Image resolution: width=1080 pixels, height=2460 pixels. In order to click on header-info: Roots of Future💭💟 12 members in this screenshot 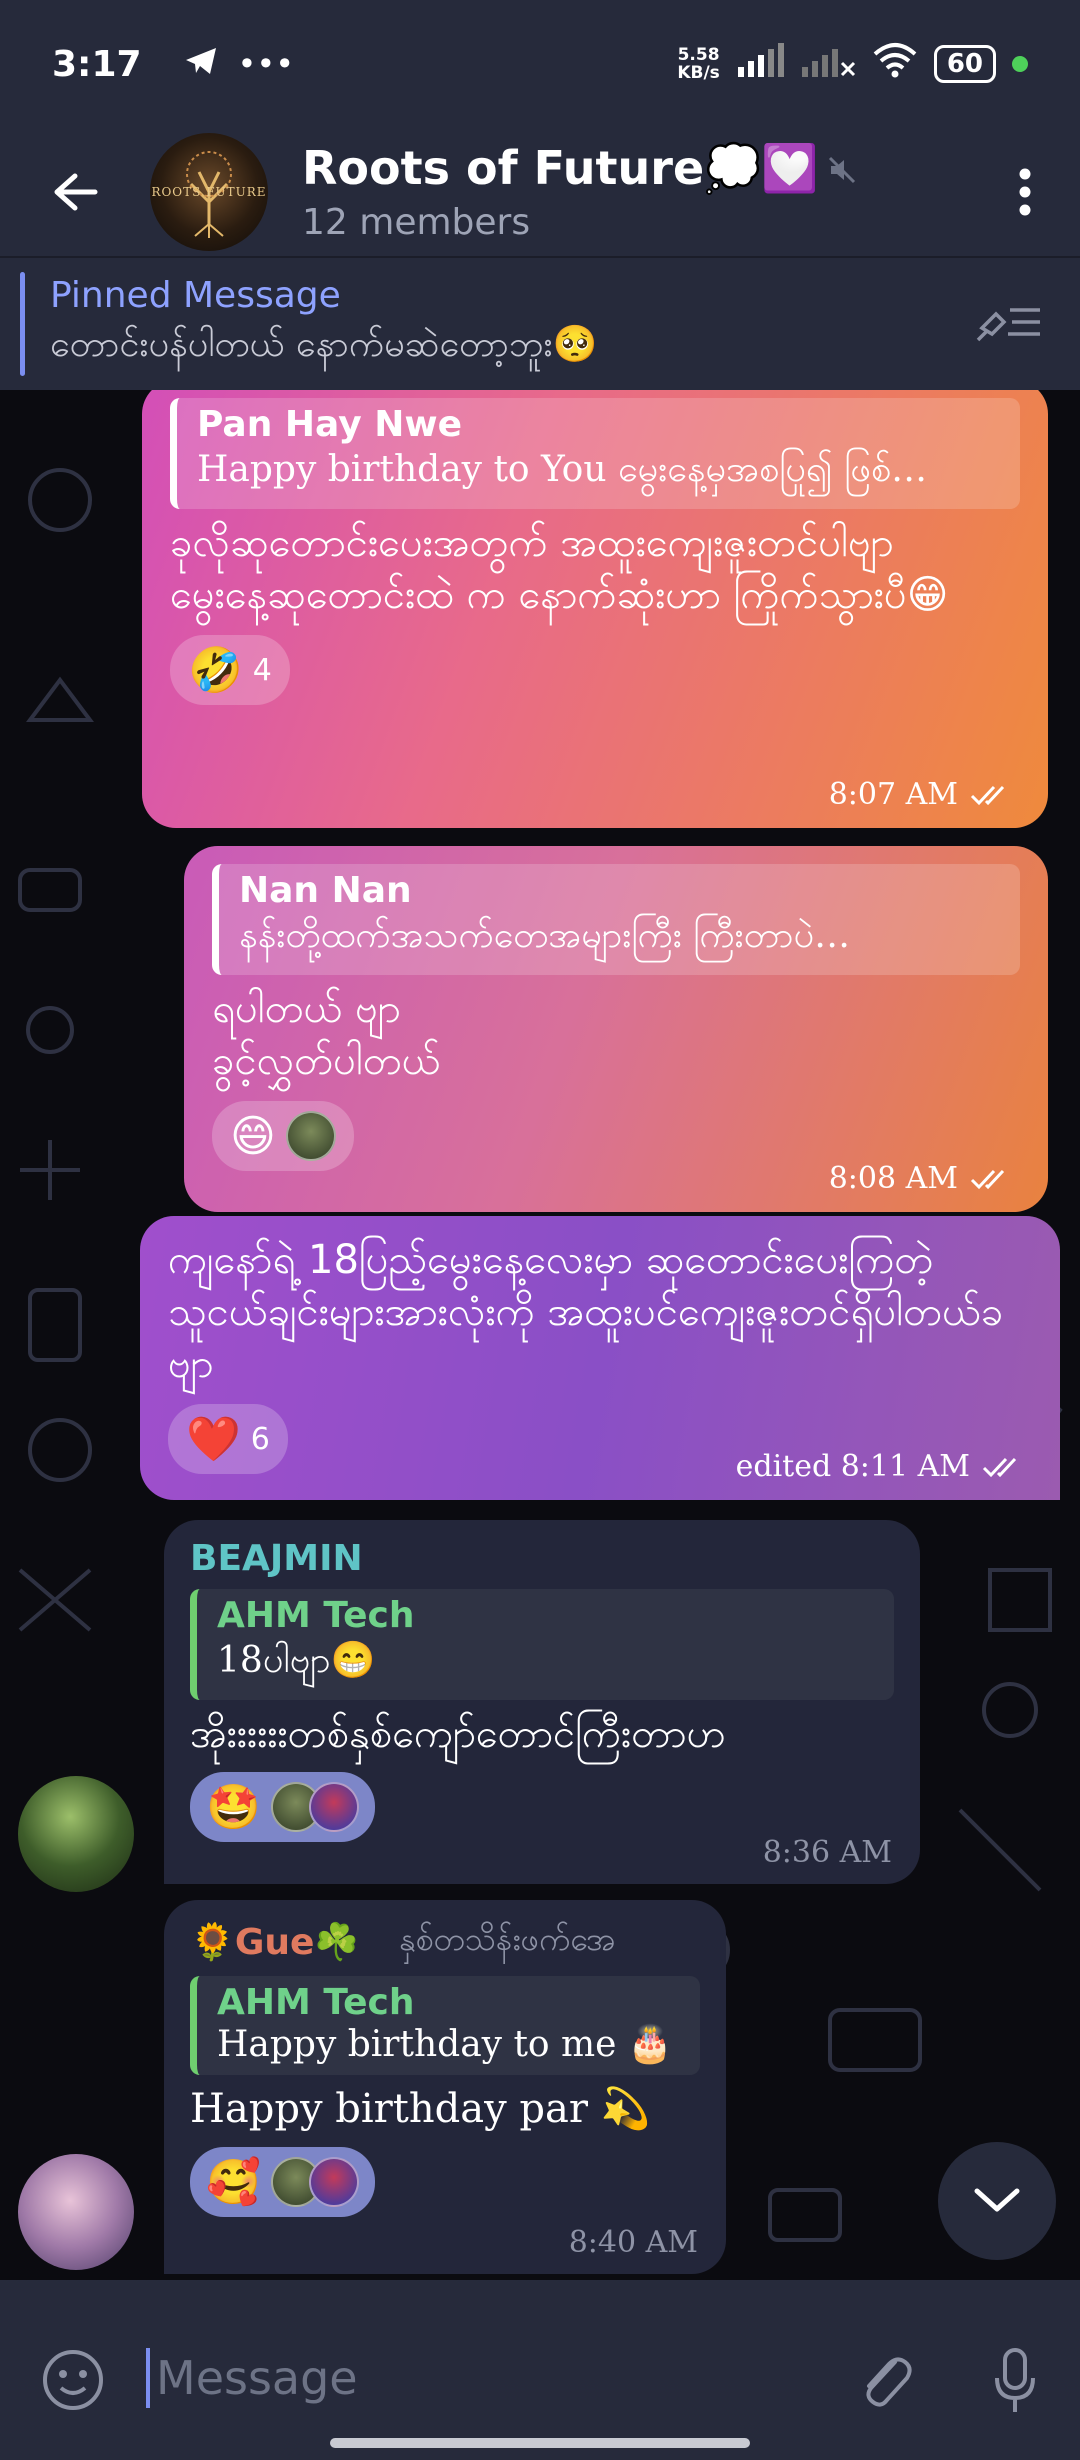, I will do `click(636, 192)`.